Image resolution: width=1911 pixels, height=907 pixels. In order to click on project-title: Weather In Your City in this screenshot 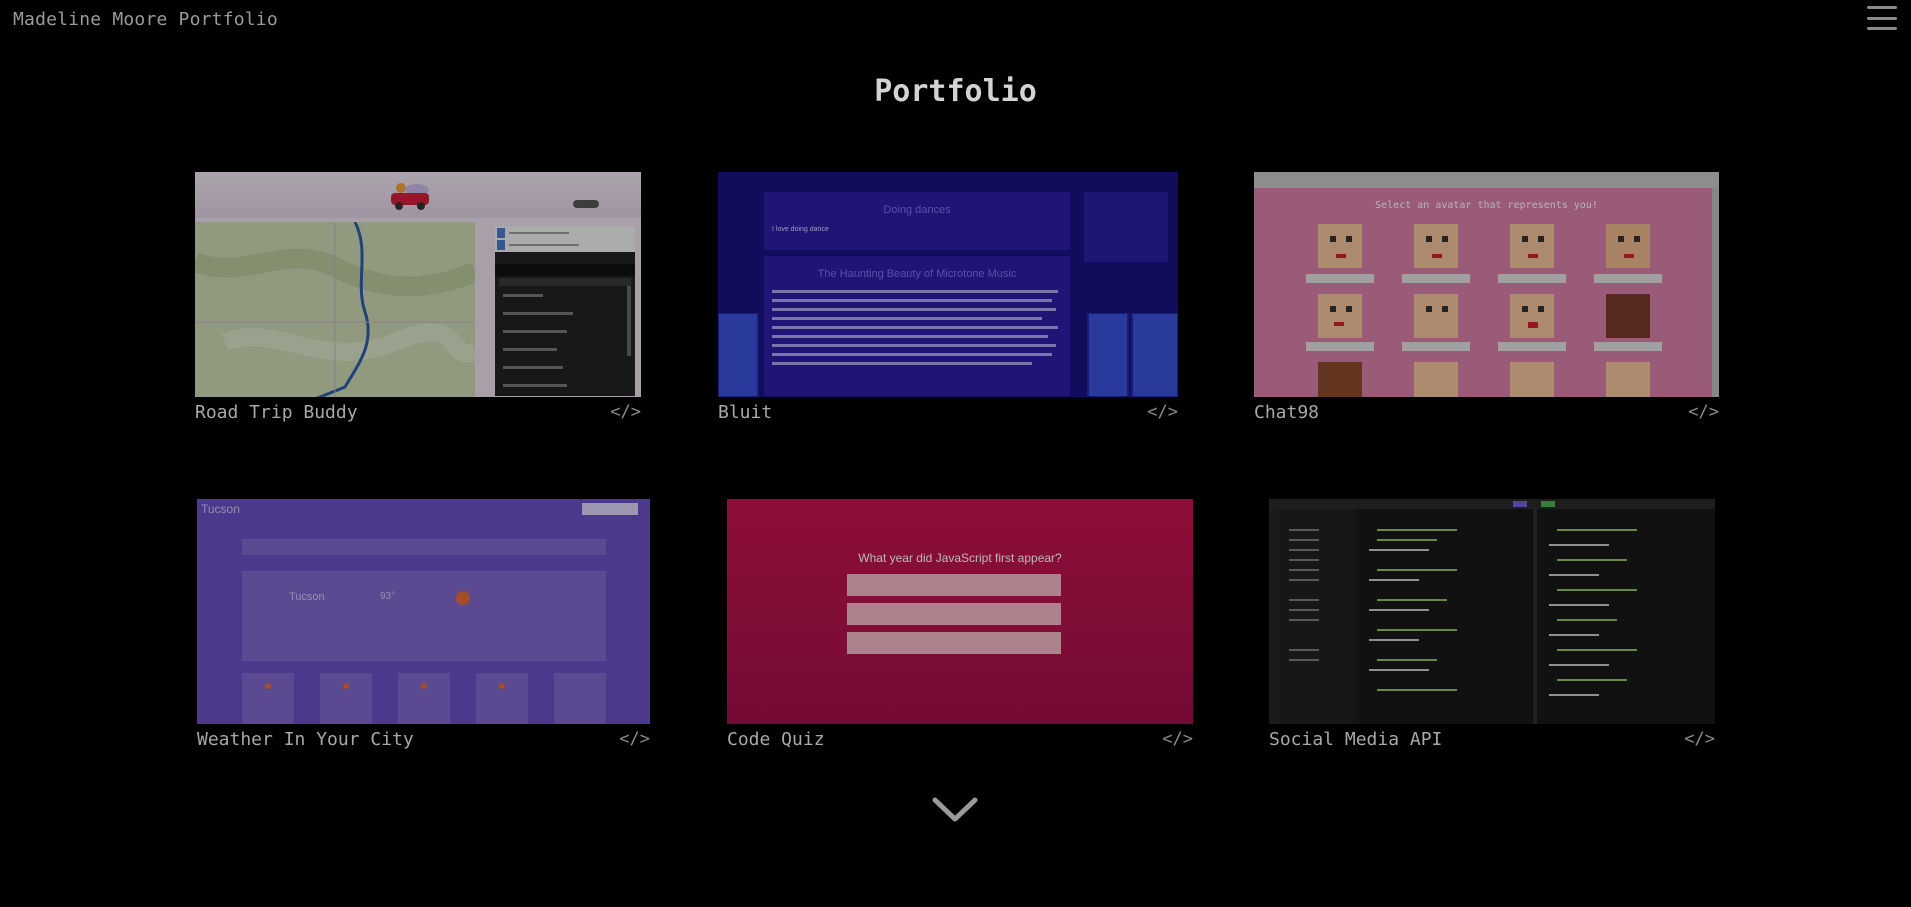, I will do `click(305, 739)`.